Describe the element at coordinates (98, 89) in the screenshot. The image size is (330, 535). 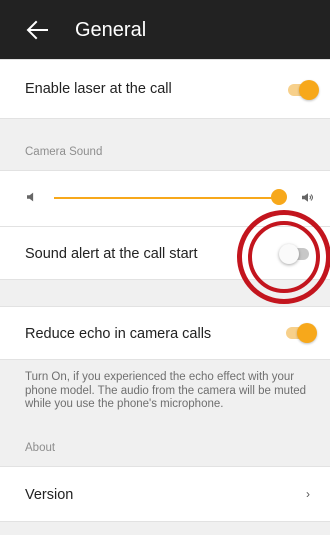
I see `laser-label: Enable laser at the call` at that location.